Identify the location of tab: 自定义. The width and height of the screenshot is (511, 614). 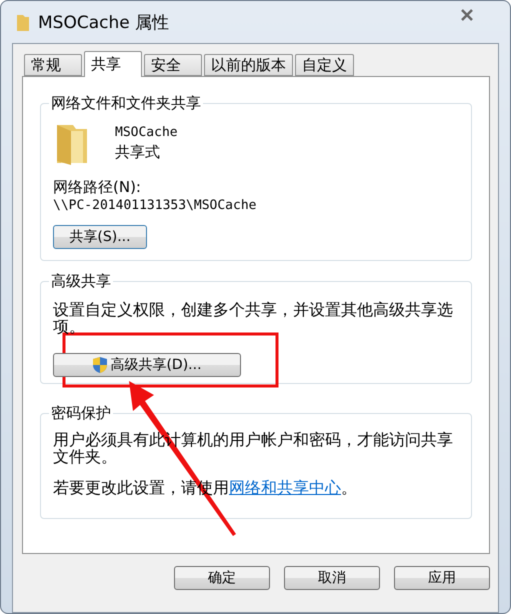
(324, 65).